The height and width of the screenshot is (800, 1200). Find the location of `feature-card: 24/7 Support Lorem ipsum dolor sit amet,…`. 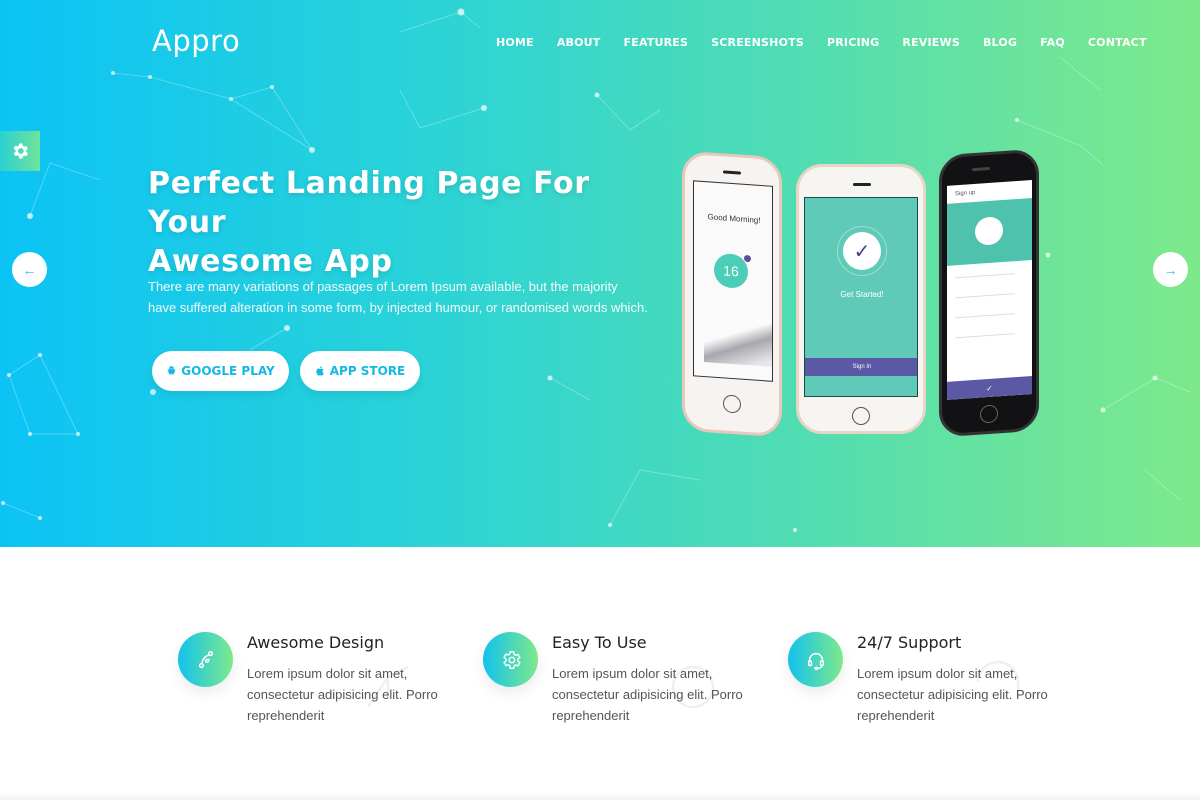

feature-card: 24/7 Support Lorem ipsum dolor sit amet,… is located at coordinates (923, 682).